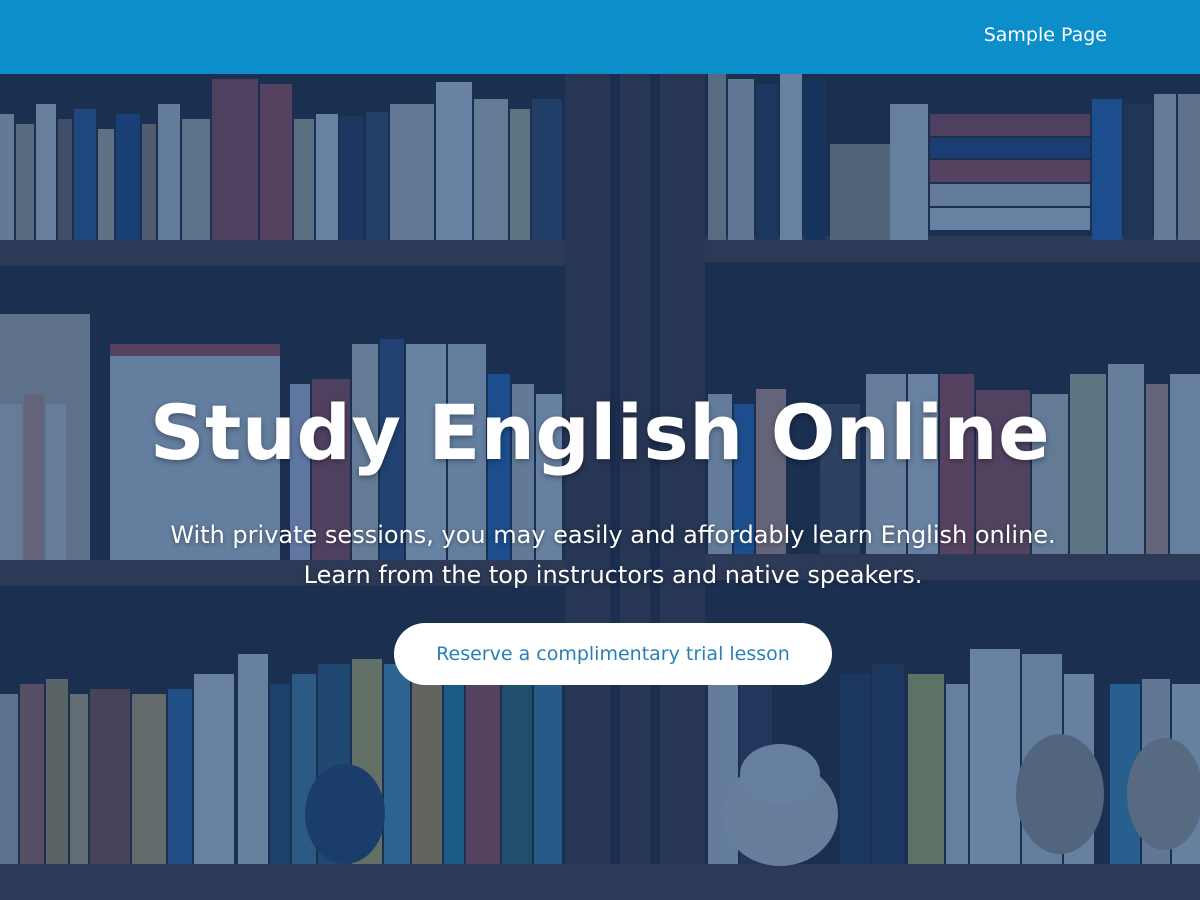  I want to click on hero-title: Study English Online, so click(600, 432).